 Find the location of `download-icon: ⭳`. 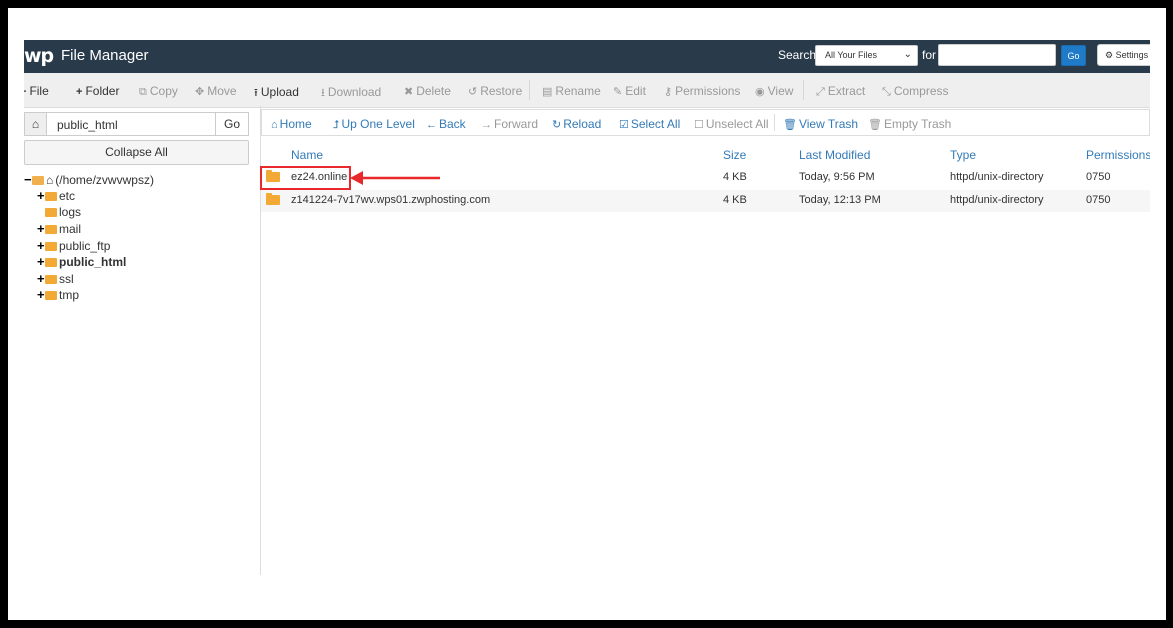

download-icon: ⭳ is located at coordinates (323, 93).